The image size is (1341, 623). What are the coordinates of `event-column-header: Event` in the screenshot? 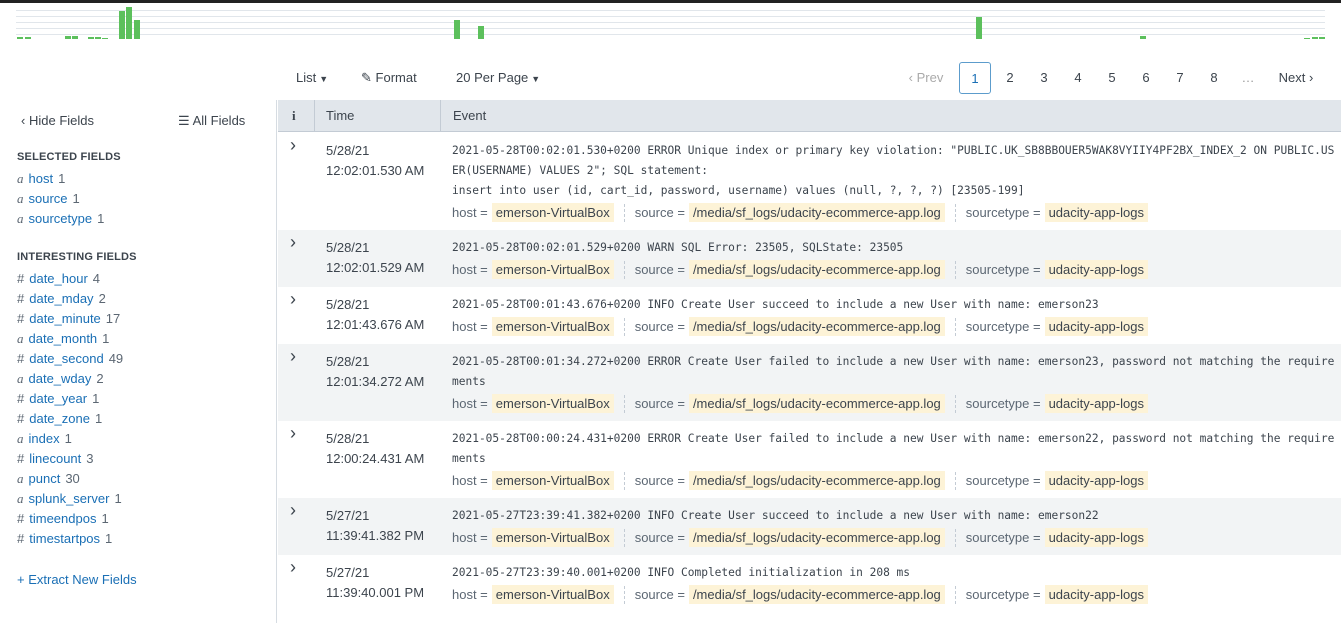 It's located at (469, 116).